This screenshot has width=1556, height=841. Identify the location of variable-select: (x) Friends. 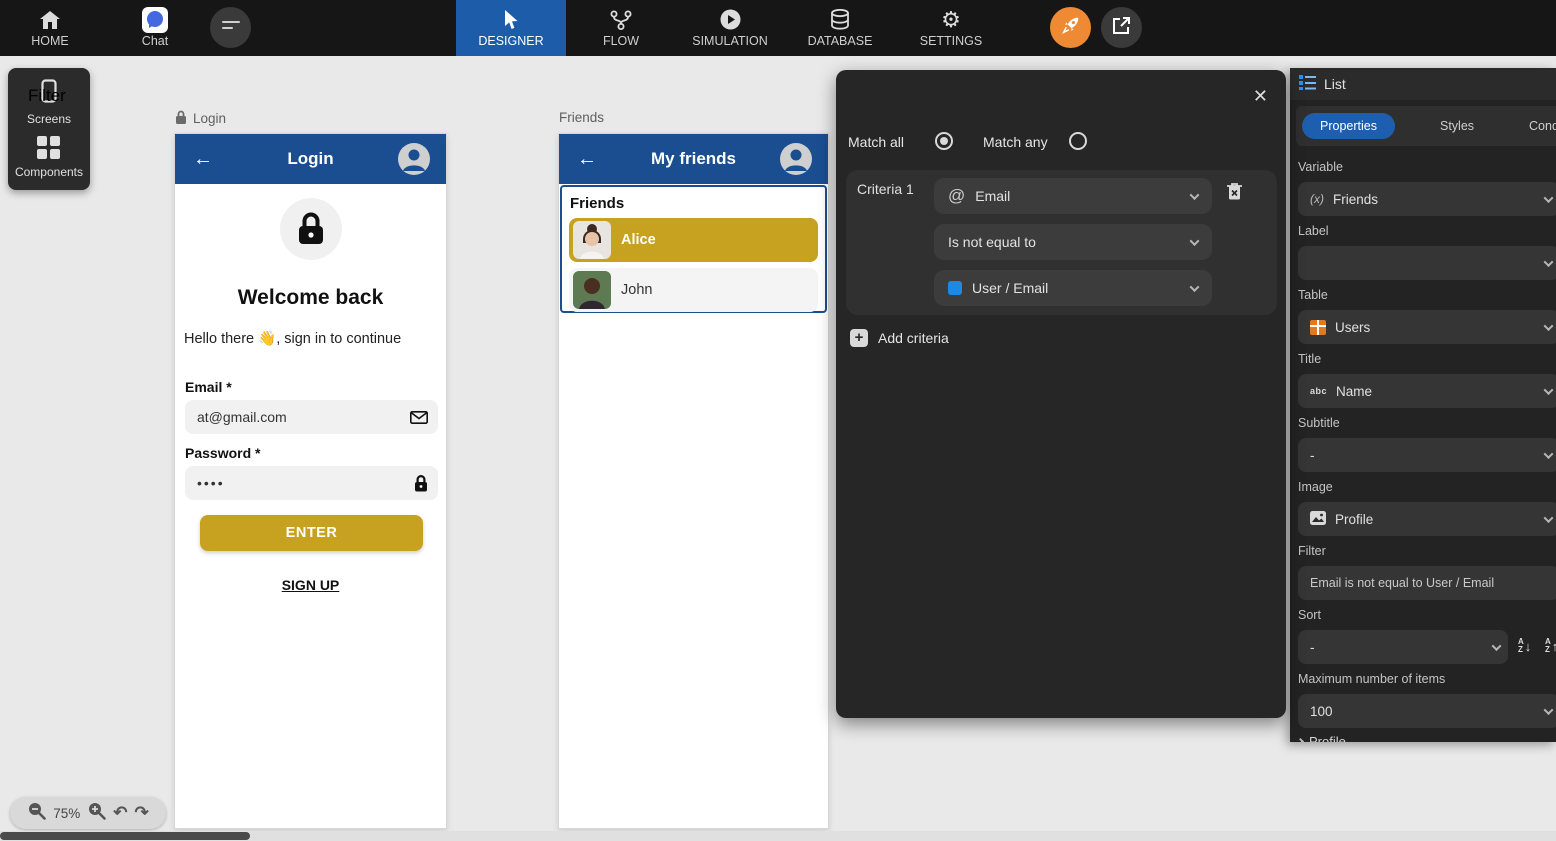
(1427, 199).